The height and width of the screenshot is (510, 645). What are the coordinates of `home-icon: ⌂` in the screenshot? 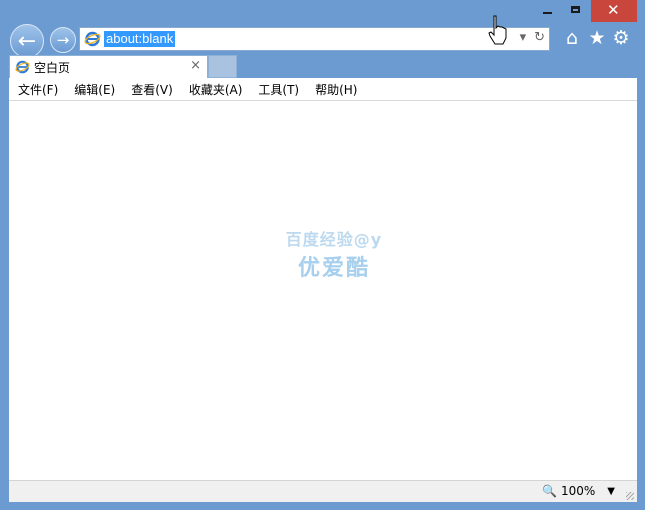 It's located at (572, 38).